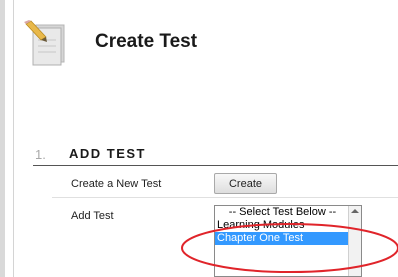 This screenshot has height=277, width=398. What do you see at coordinates (116, 184) in the screenshot?
I see `create-new-test-label: Create a New Test` at bounding box center [116, 184].